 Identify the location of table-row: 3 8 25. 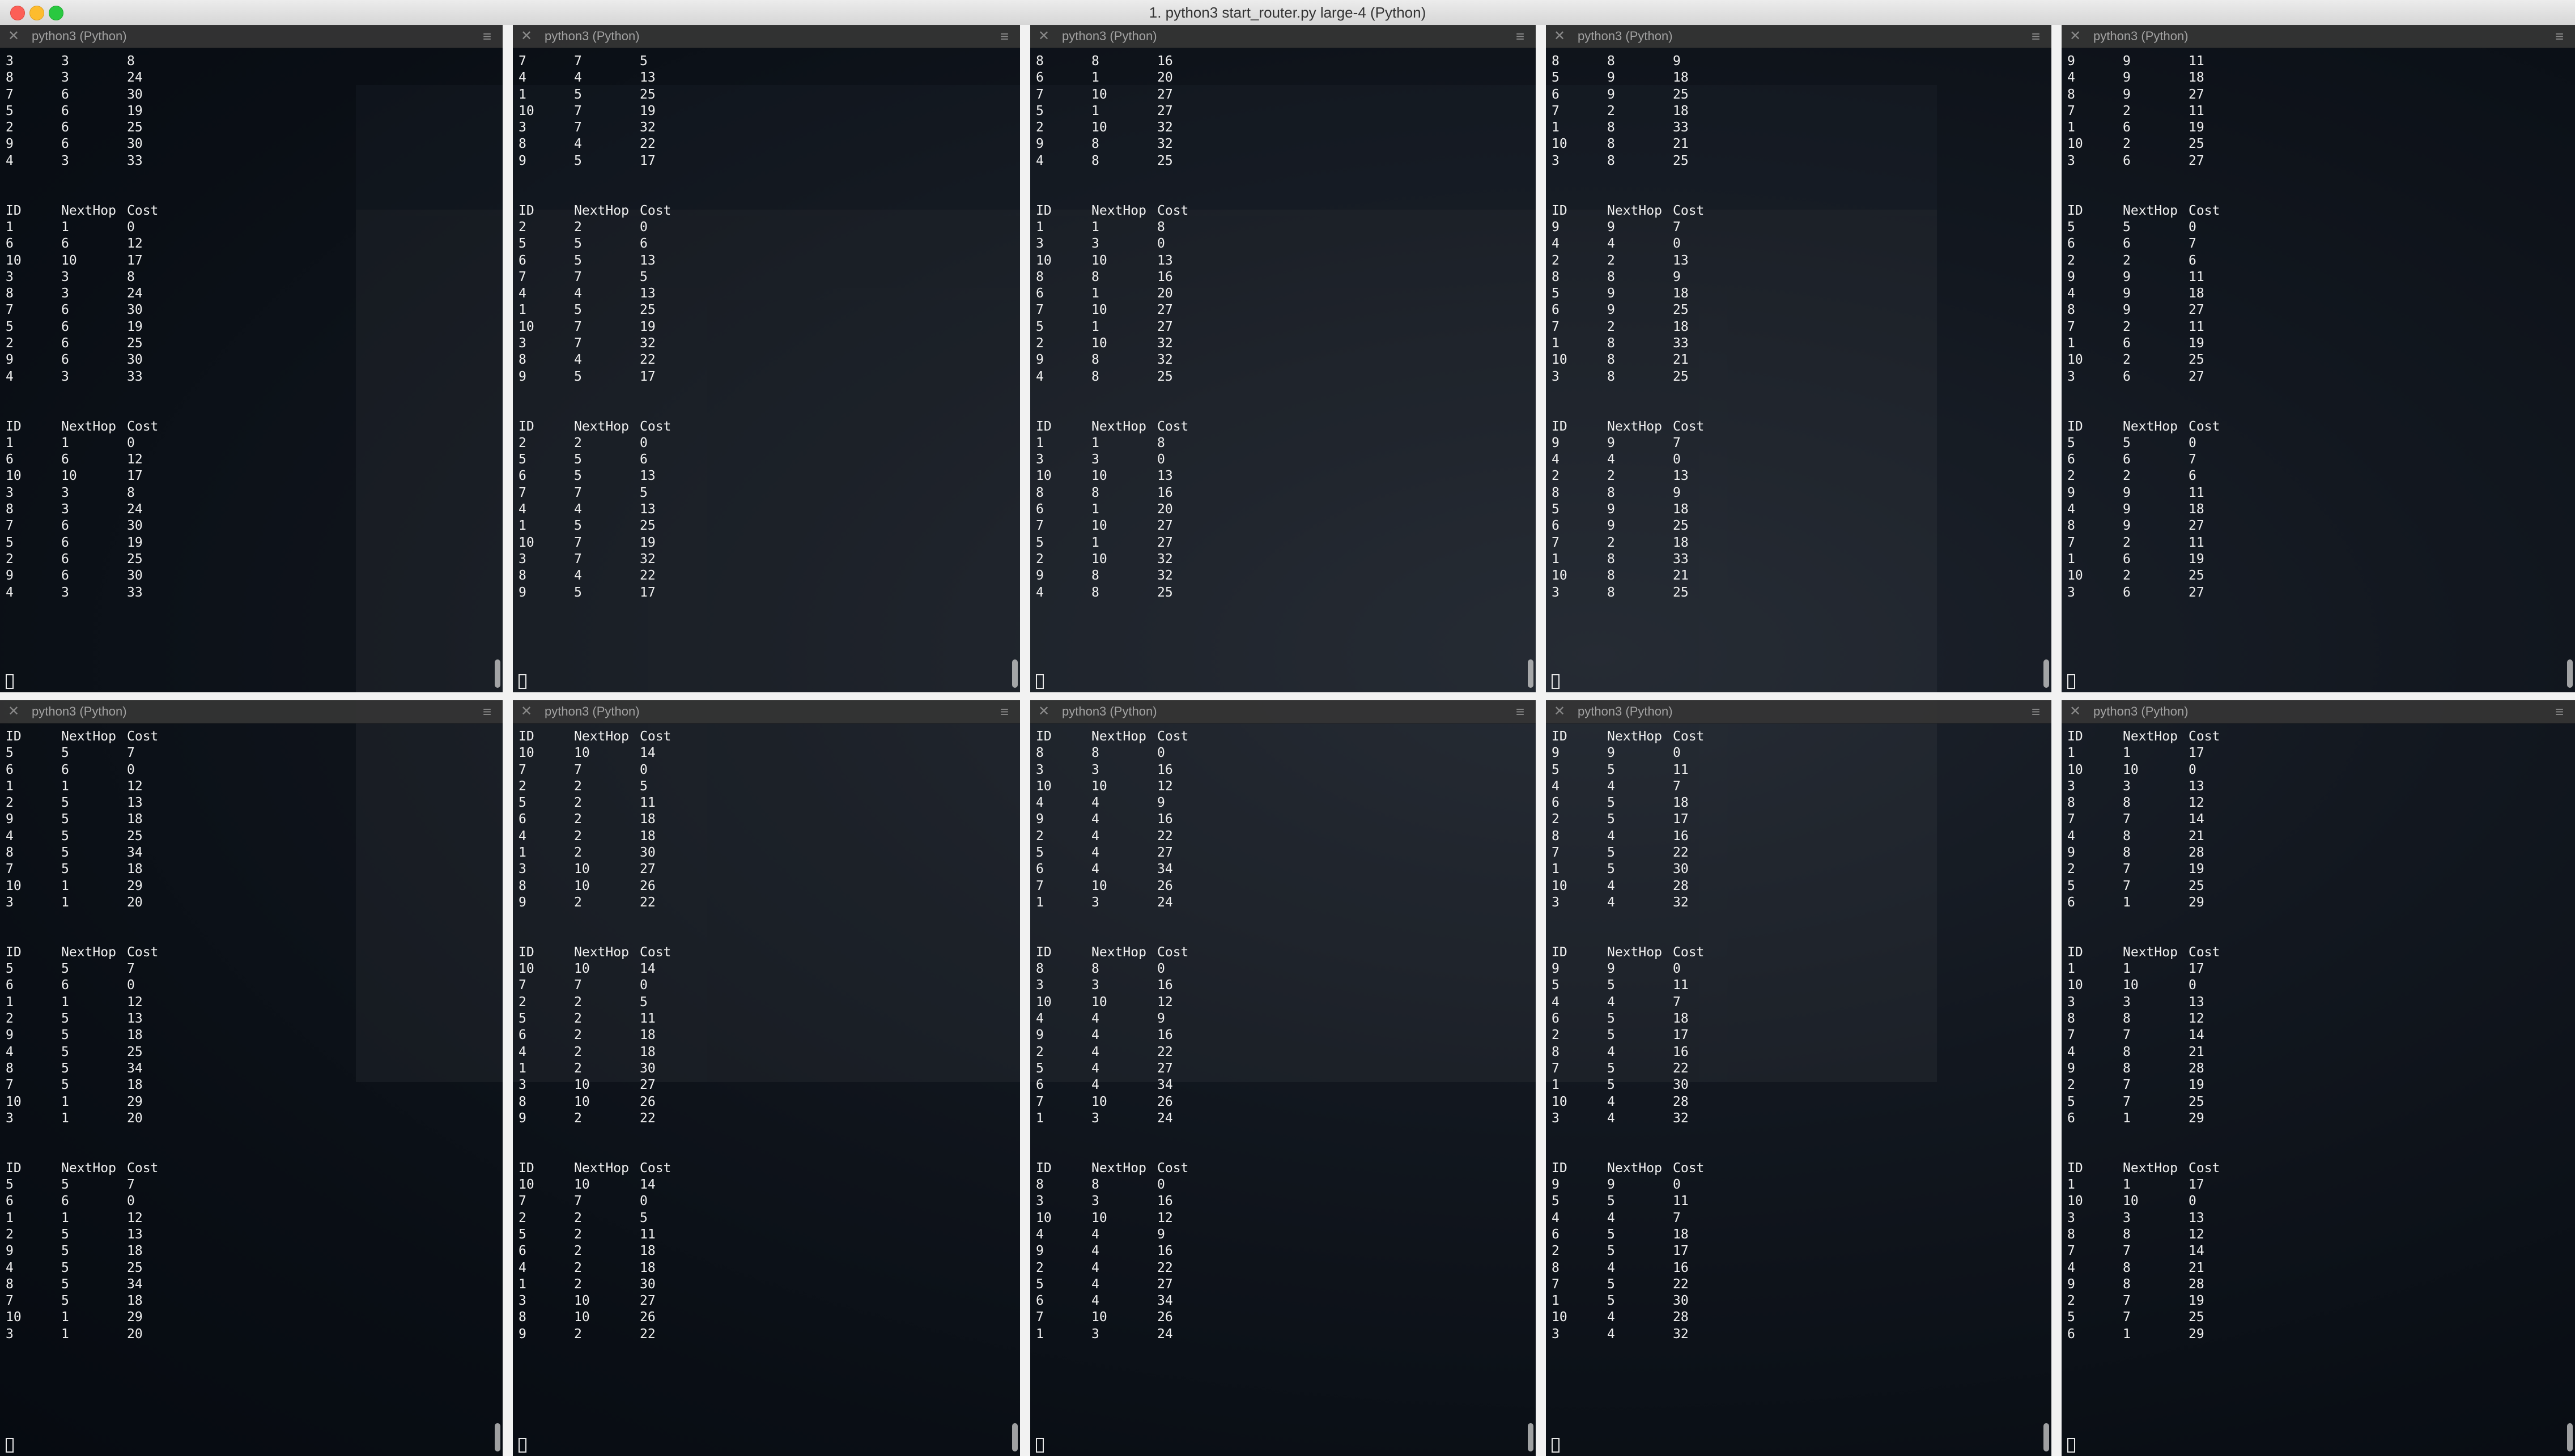
(1799, 377).